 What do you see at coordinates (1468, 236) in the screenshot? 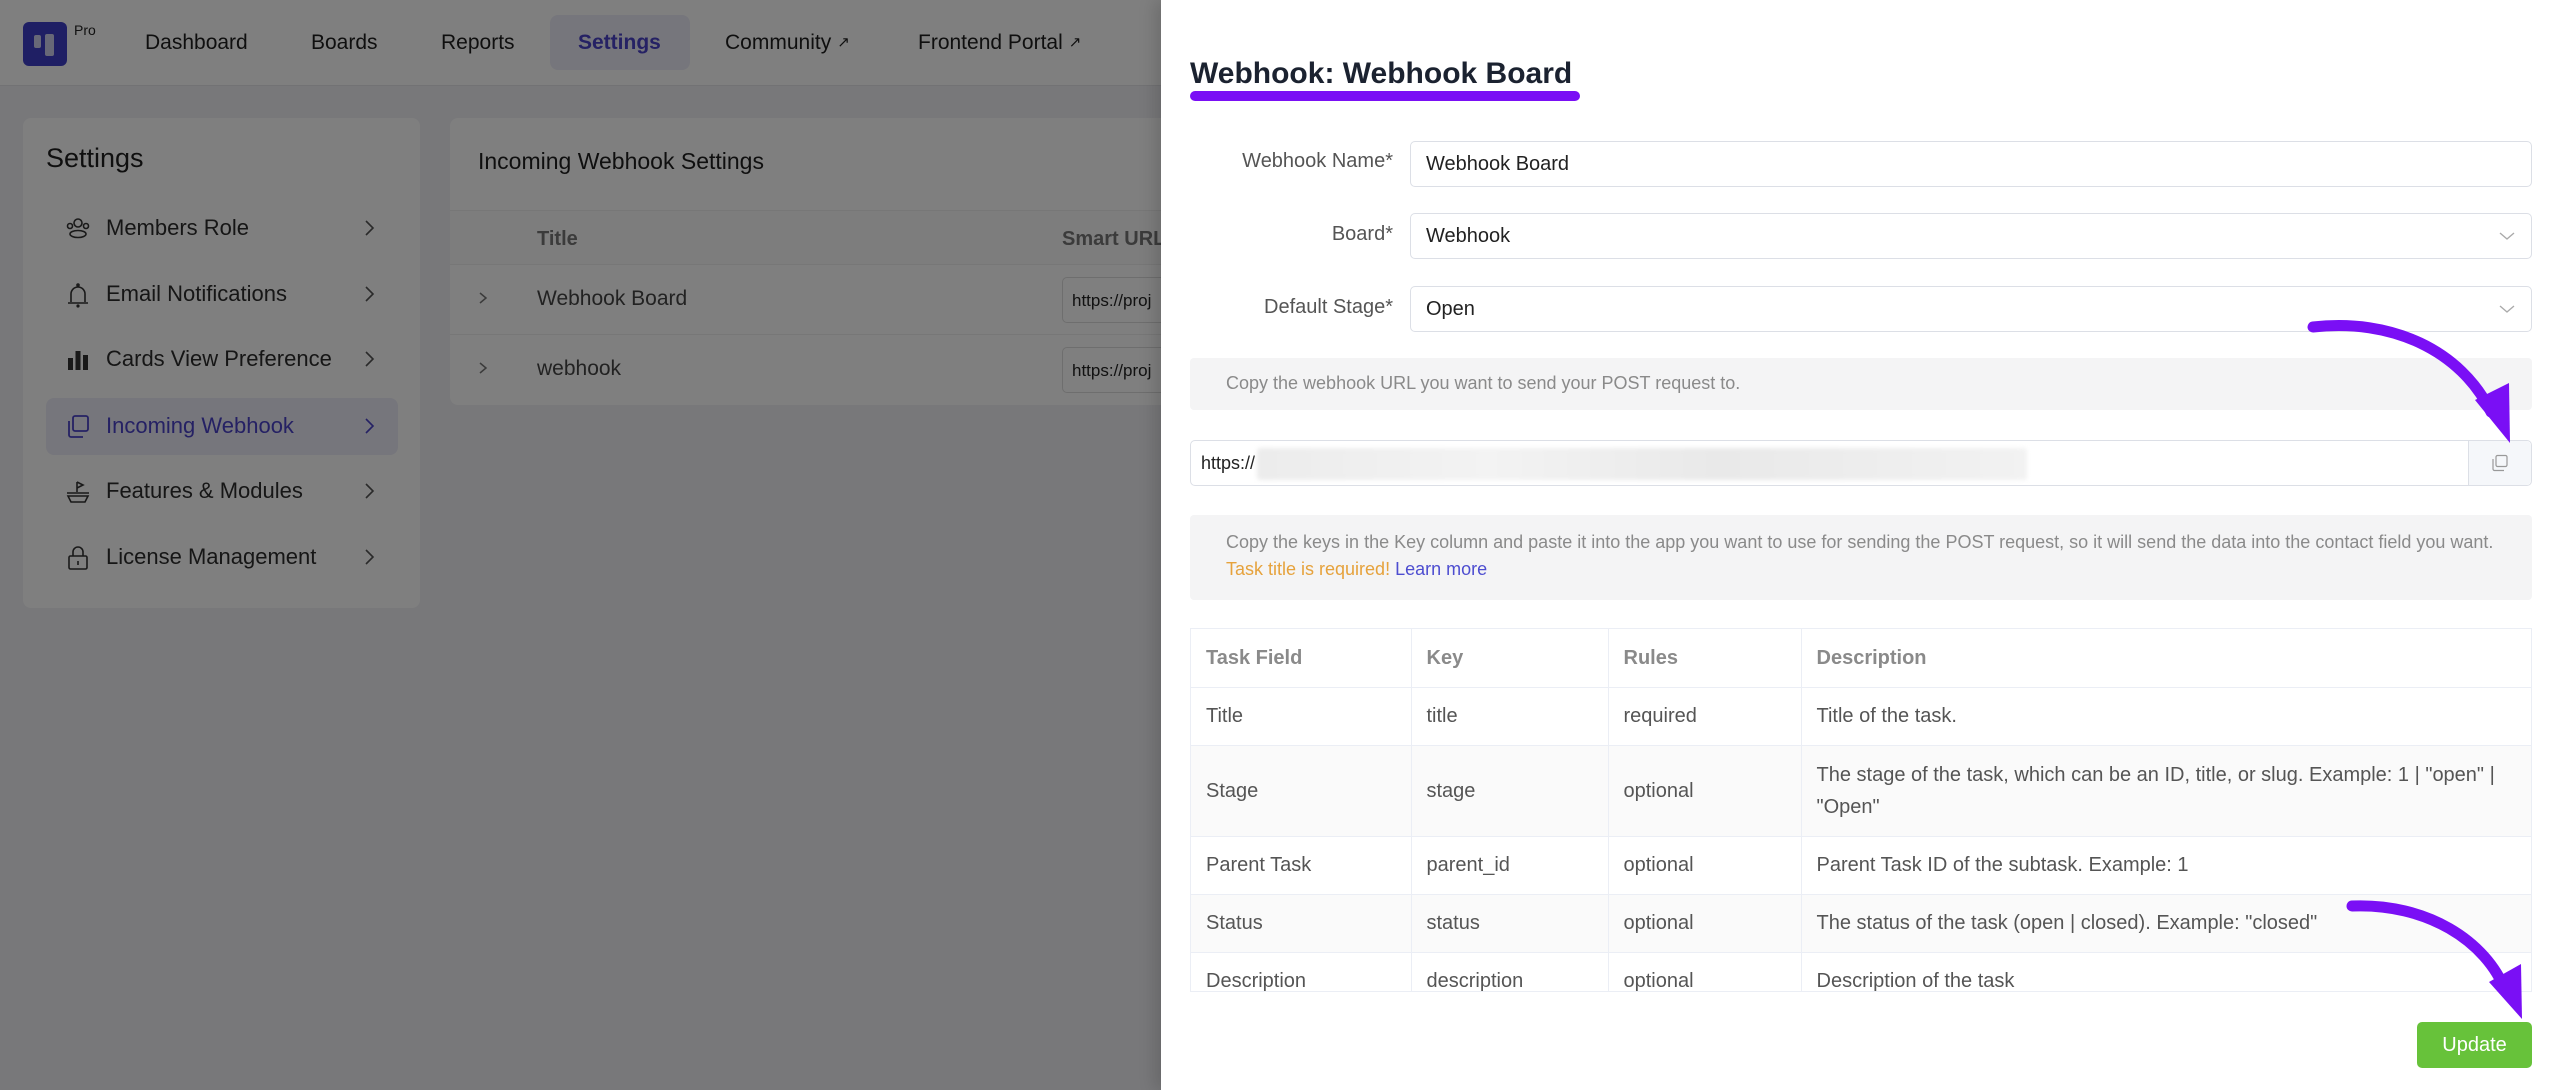
I see `board-select-value: Webhook` at bounding box center [1468, 236].